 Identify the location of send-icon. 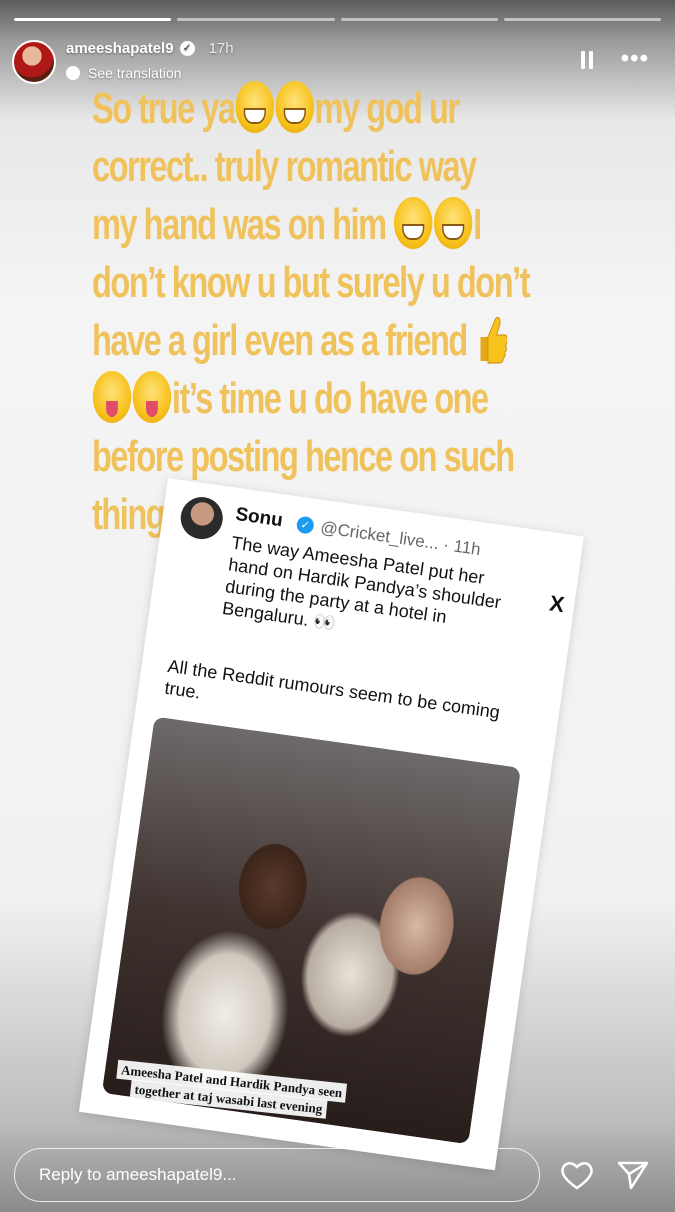
(633, 1175).